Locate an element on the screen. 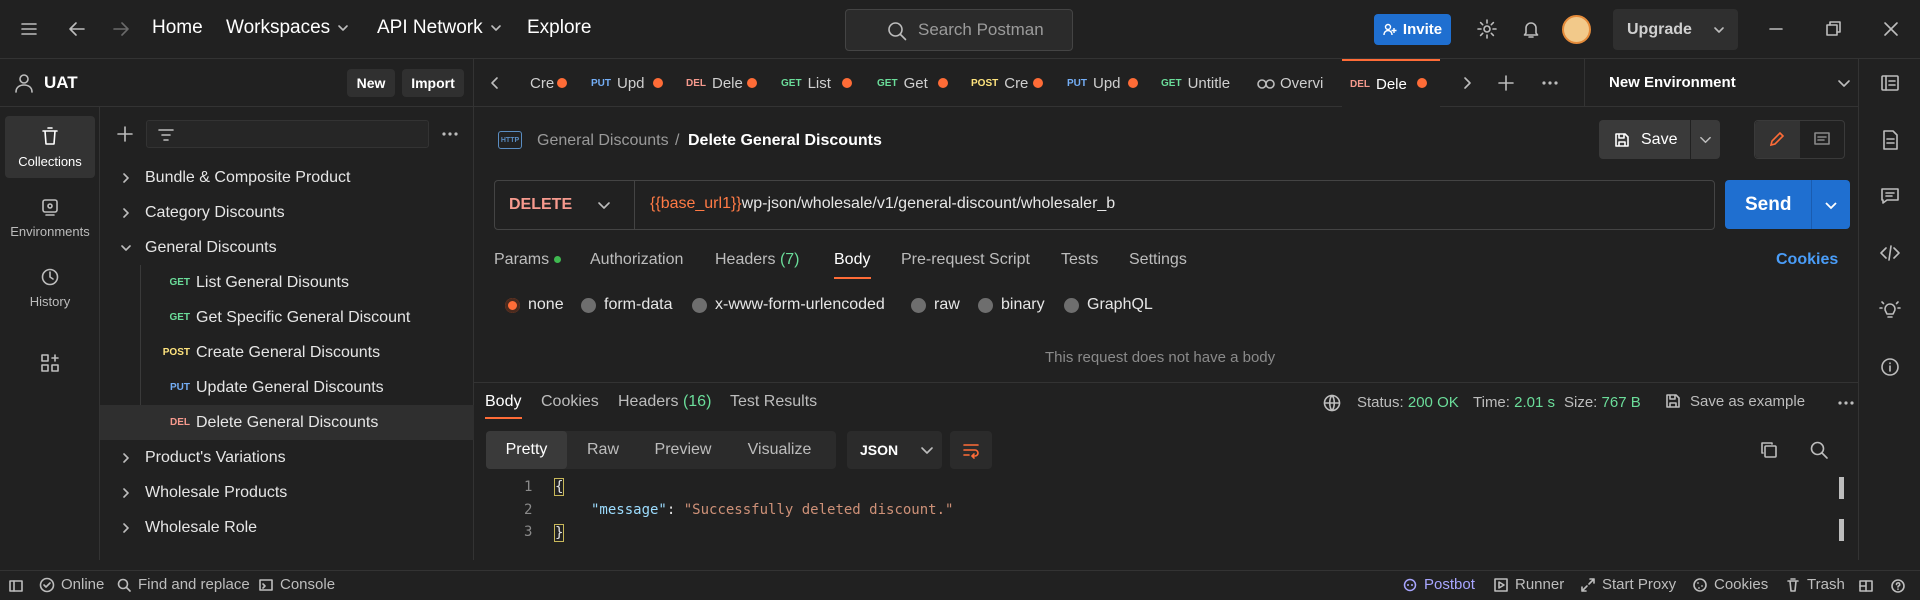 This screenshot has width=1920, height=600. response-tab-headers: Headers (16) is located at coordinates (664, 402).